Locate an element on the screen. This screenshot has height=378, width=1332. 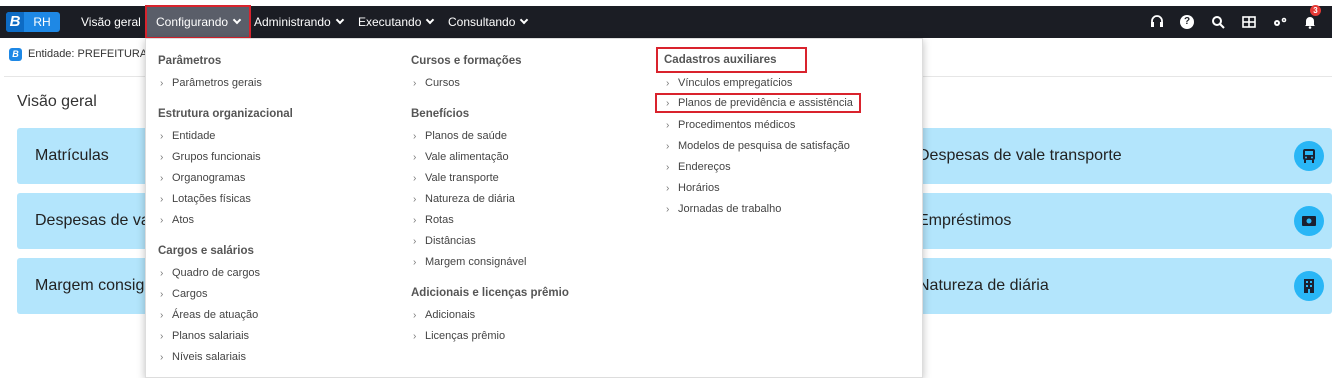
menu-item-label: Atos is located at coordinates (183, 220).